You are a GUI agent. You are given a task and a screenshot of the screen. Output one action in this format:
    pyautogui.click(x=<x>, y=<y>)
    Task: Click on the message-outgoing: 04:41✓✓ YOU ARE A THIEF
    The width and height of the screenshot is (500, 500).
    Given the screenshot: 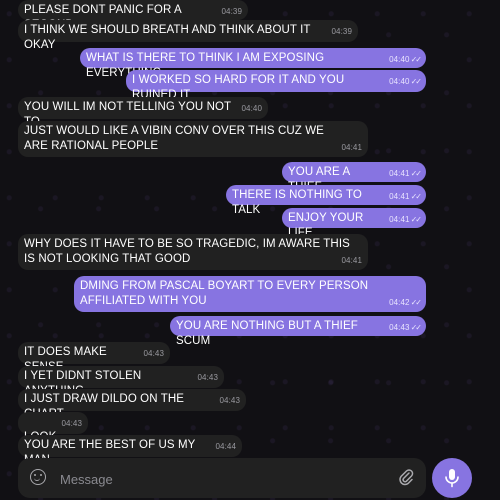 What is the action you would take?
    pyautogui.click(x=354, y=177)
    